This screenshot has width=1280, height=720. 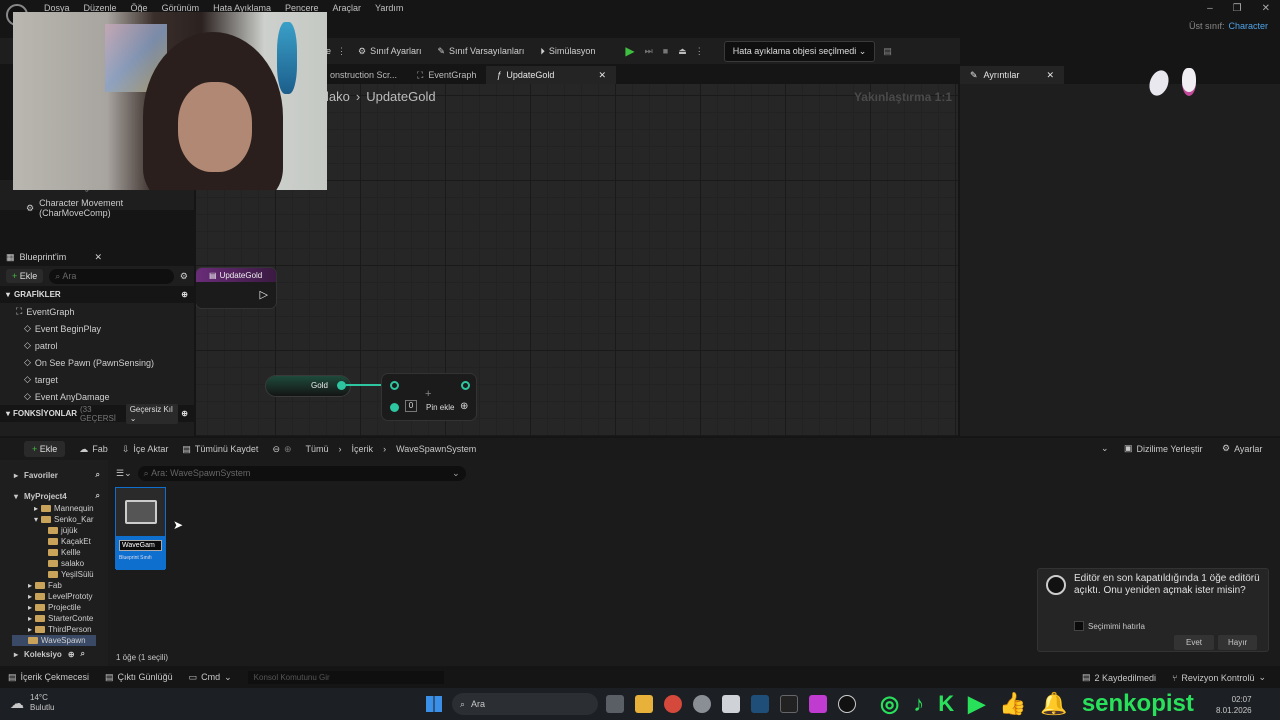 What do you see at coordinates (673, 704) in the screenshot?
I see `chrome-icon` at bounding box center [673, 704].